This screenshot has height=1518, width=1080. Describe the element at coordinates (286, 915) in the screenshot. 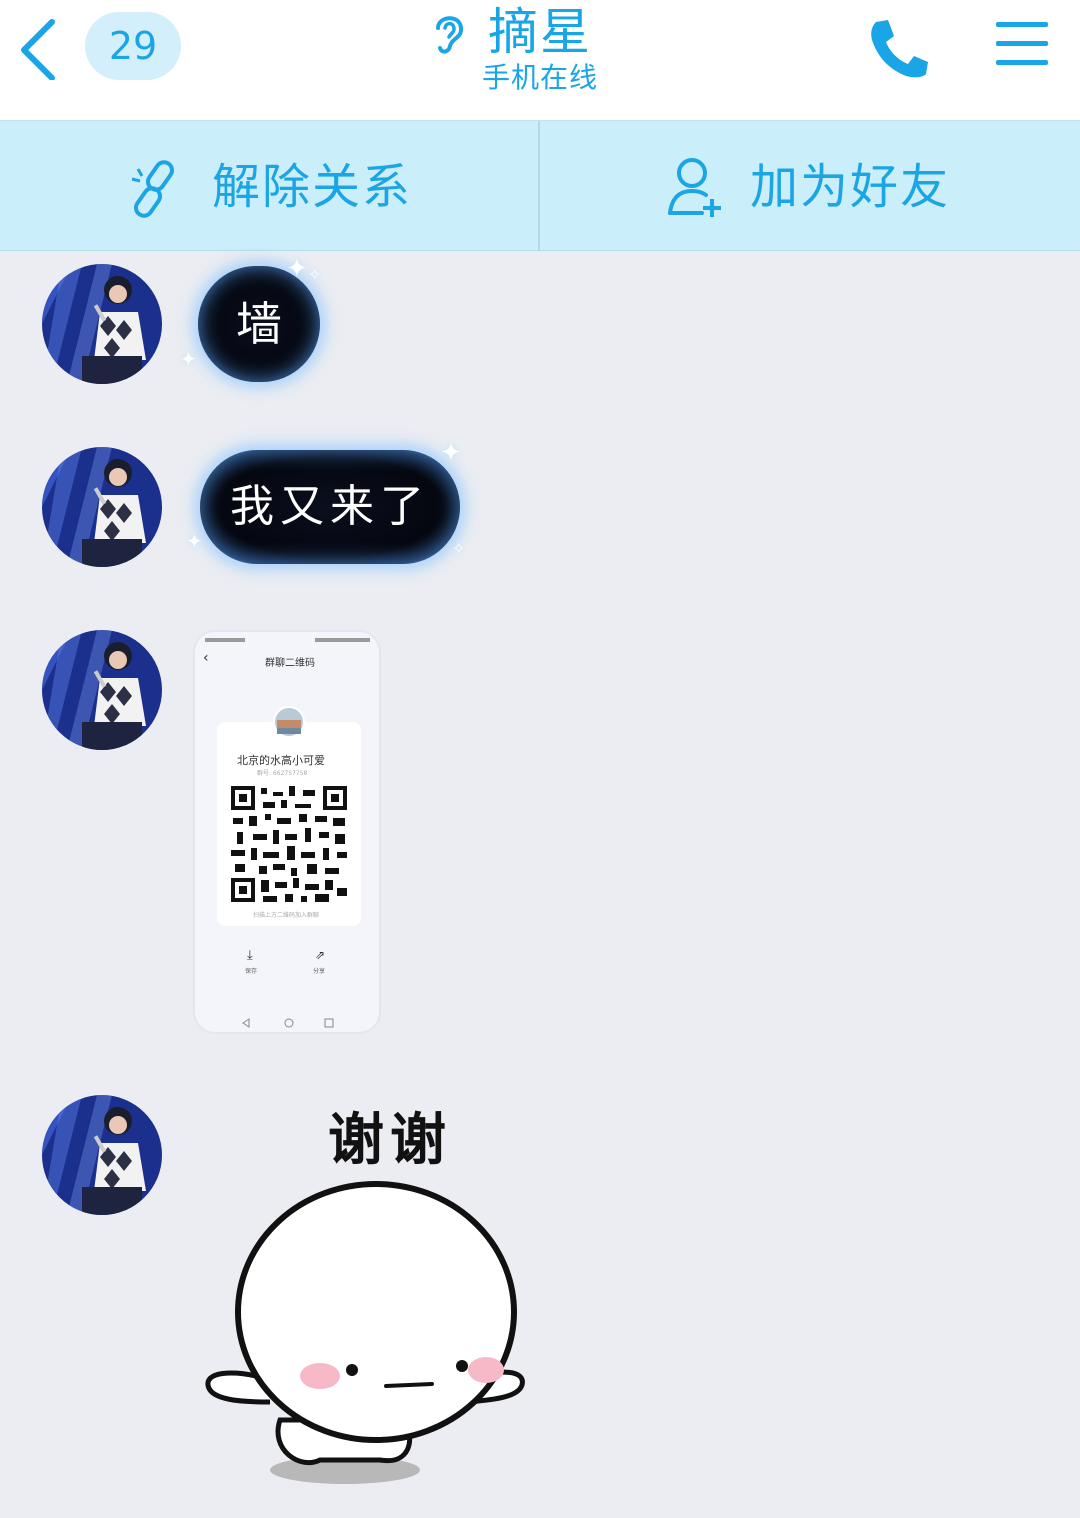

I see `qr-hint: 扫描上方二维码加入群聊` at that location.